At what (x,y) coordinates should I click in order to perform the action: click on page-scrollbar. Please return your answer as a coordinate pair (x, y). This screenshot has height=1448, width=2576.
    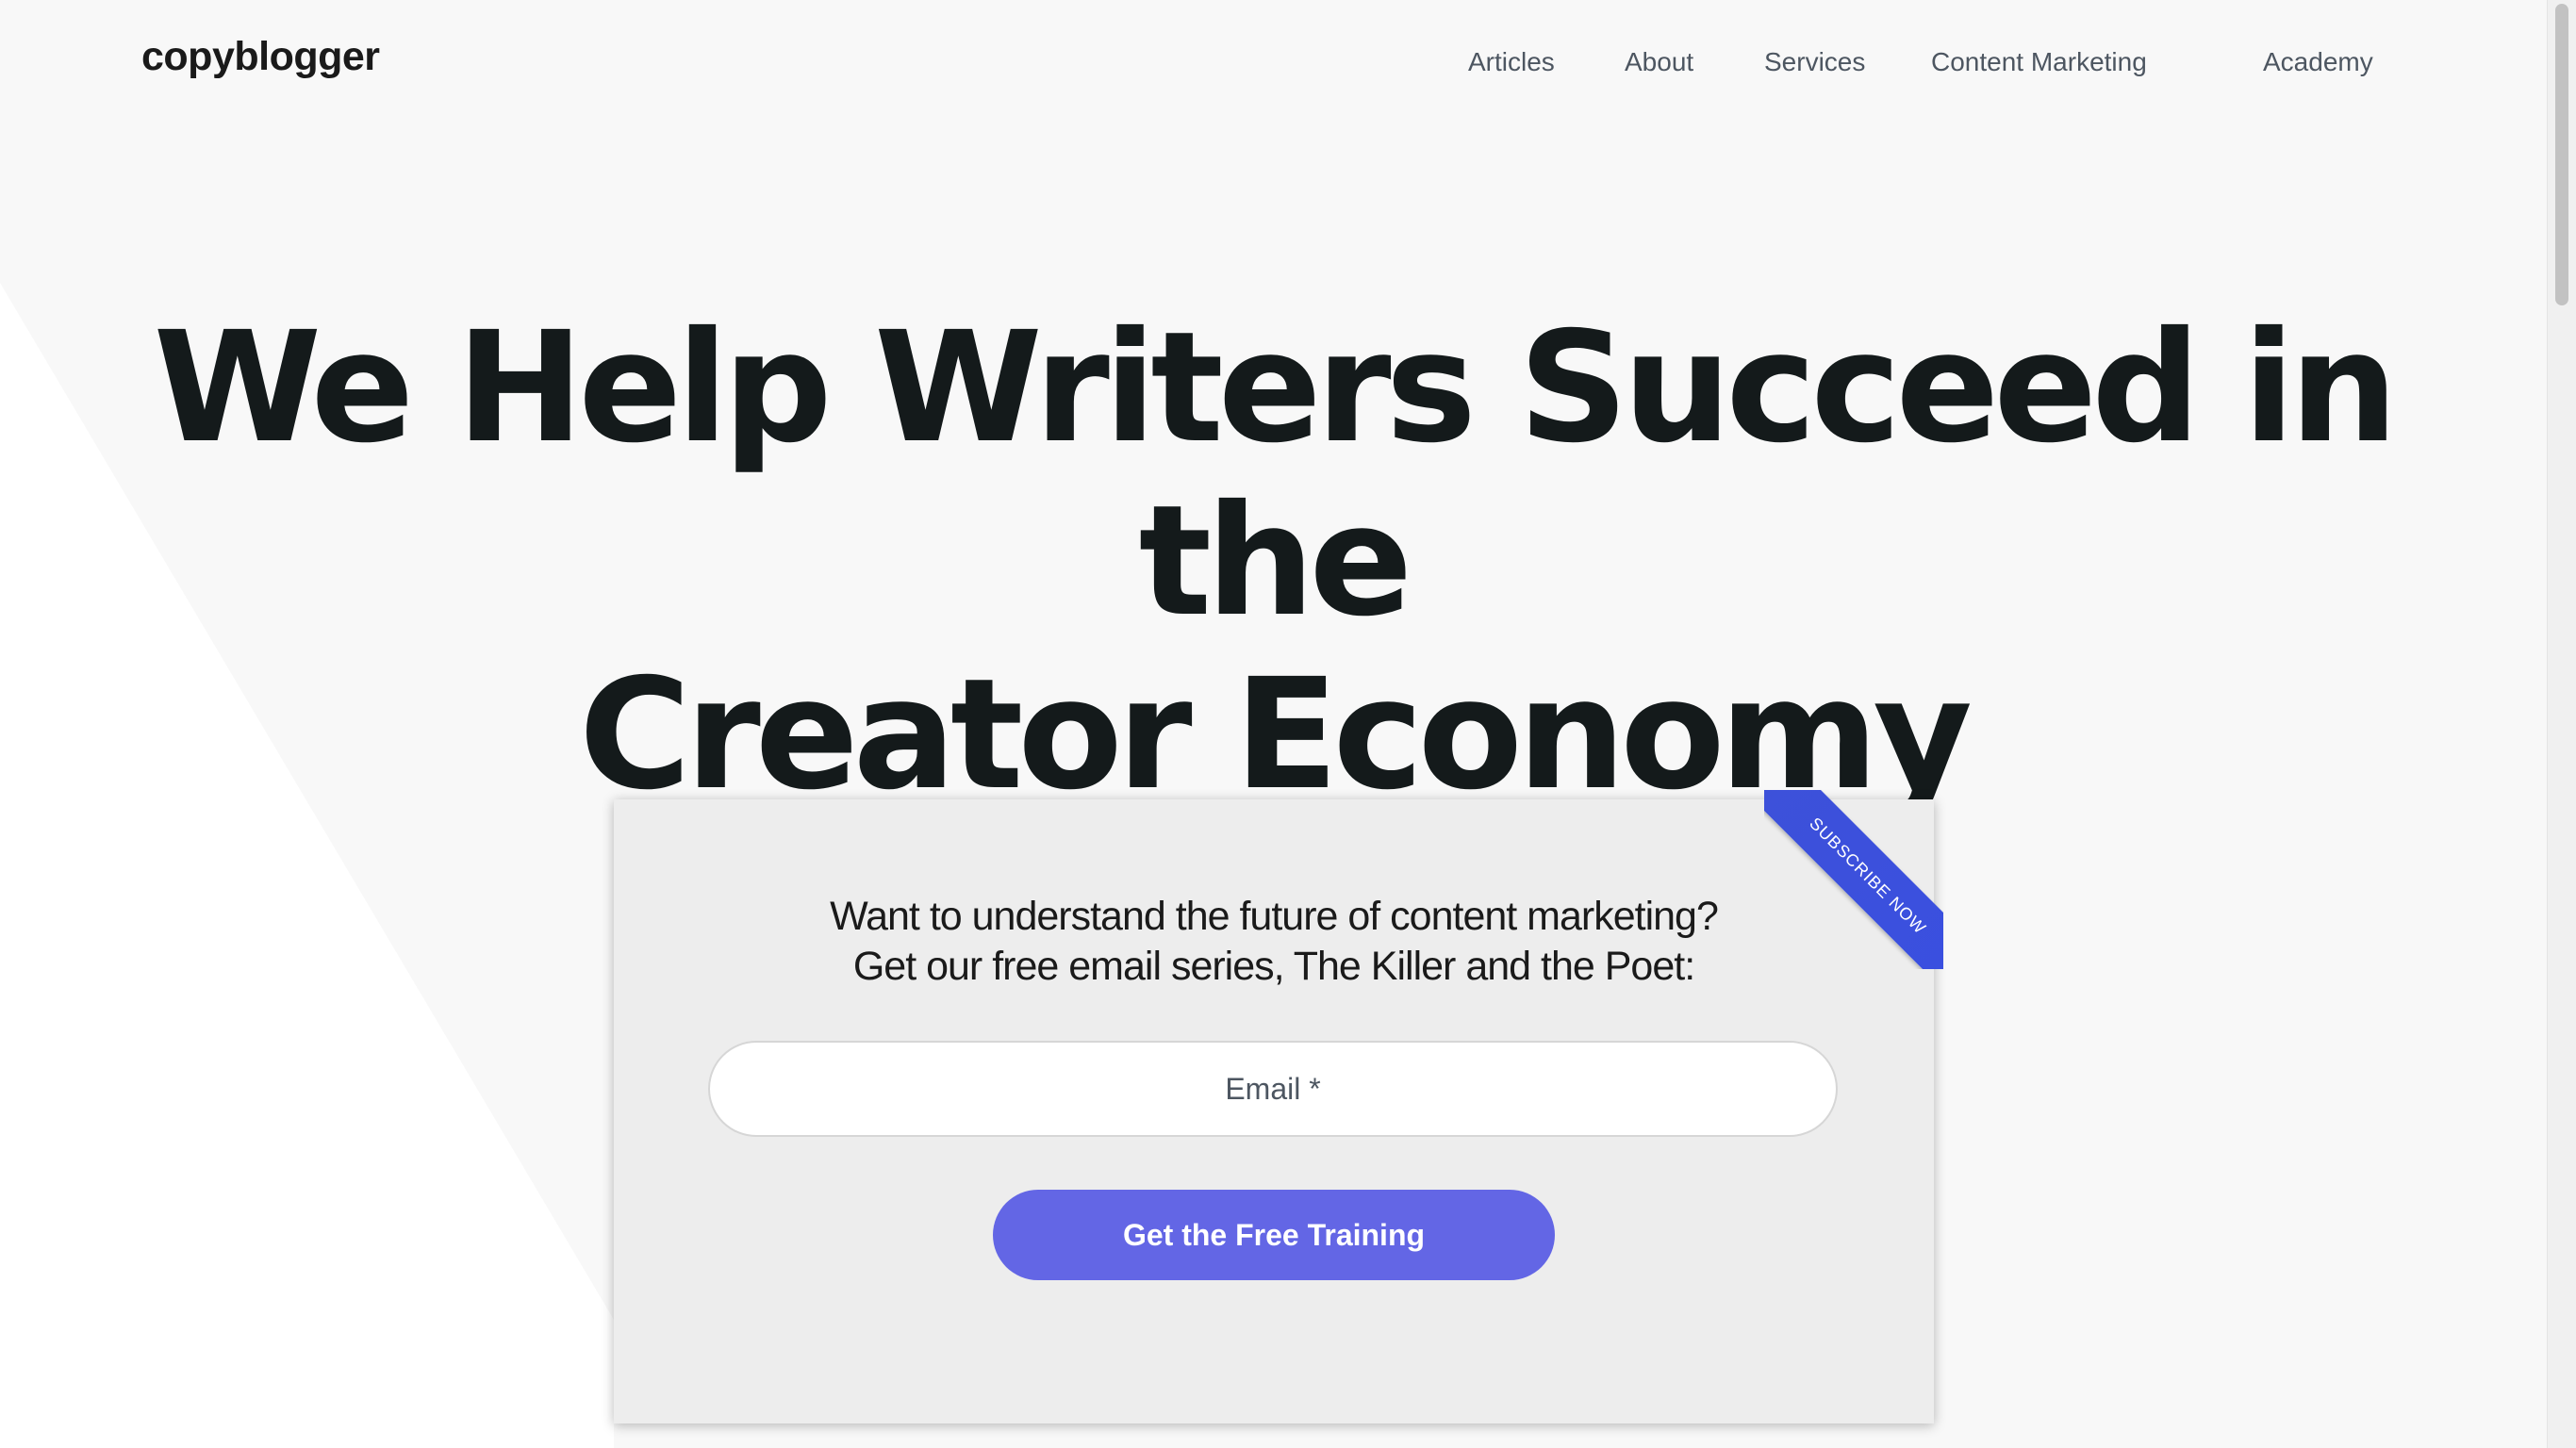
    Looking at the image, I should click on (2561, 724).